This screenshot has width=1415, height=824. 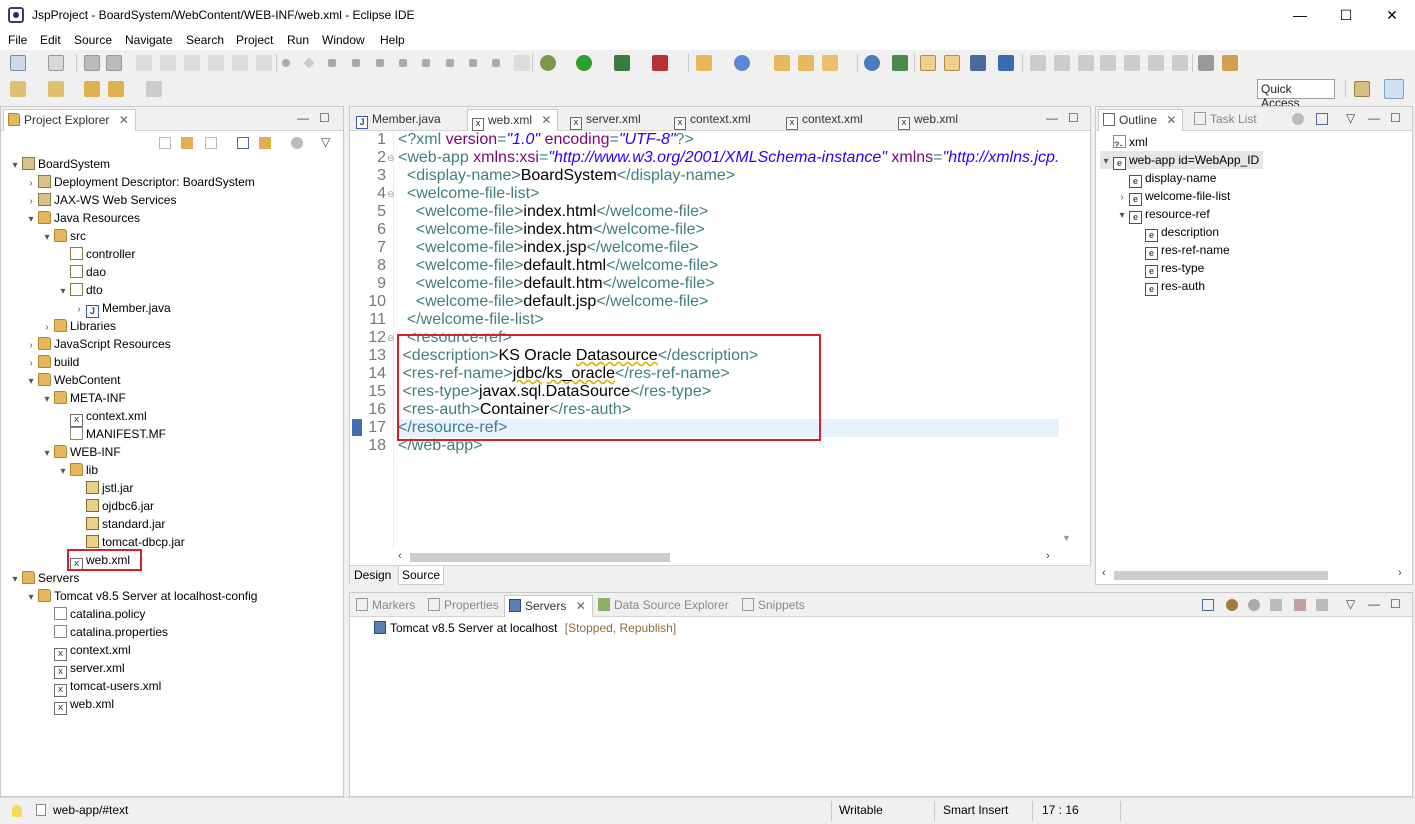 What do you see at coordinates (144, 63) in the screenshot?
I see `step-icon` at bounding box center [144, 63].